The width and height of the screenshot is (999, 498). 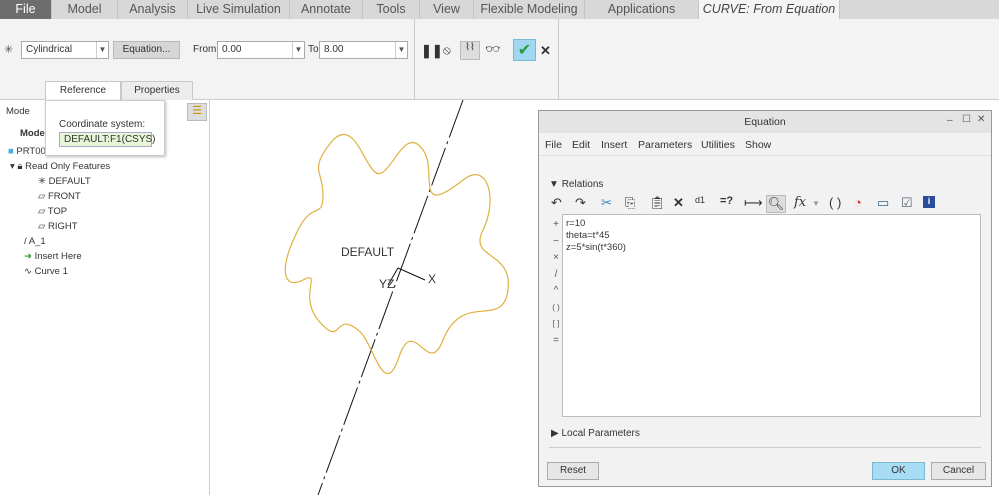 What do you see at coordinates (18, 111) in the screenshot?
I see `model-tree-header: Mode` at bounding box center [18, 111].